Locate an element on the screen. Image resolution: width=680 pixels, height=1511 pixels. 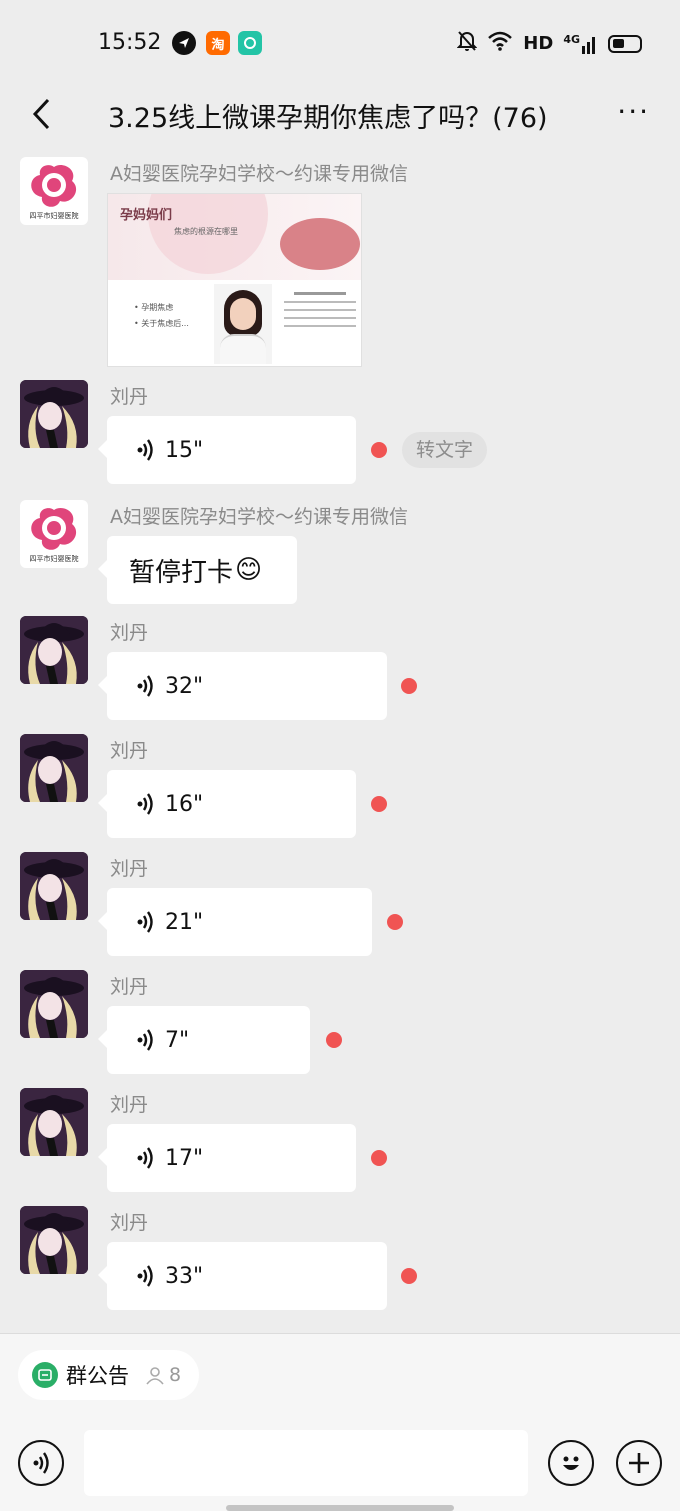
group-notice-button: 群公告 8 is located at coordinates (109, 1375).